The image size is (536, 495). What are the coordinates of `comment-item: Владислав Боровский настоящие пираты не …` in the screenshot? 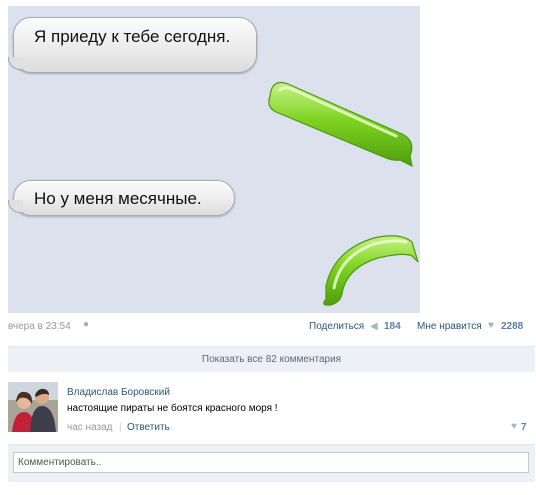 It's located at (271, 411).